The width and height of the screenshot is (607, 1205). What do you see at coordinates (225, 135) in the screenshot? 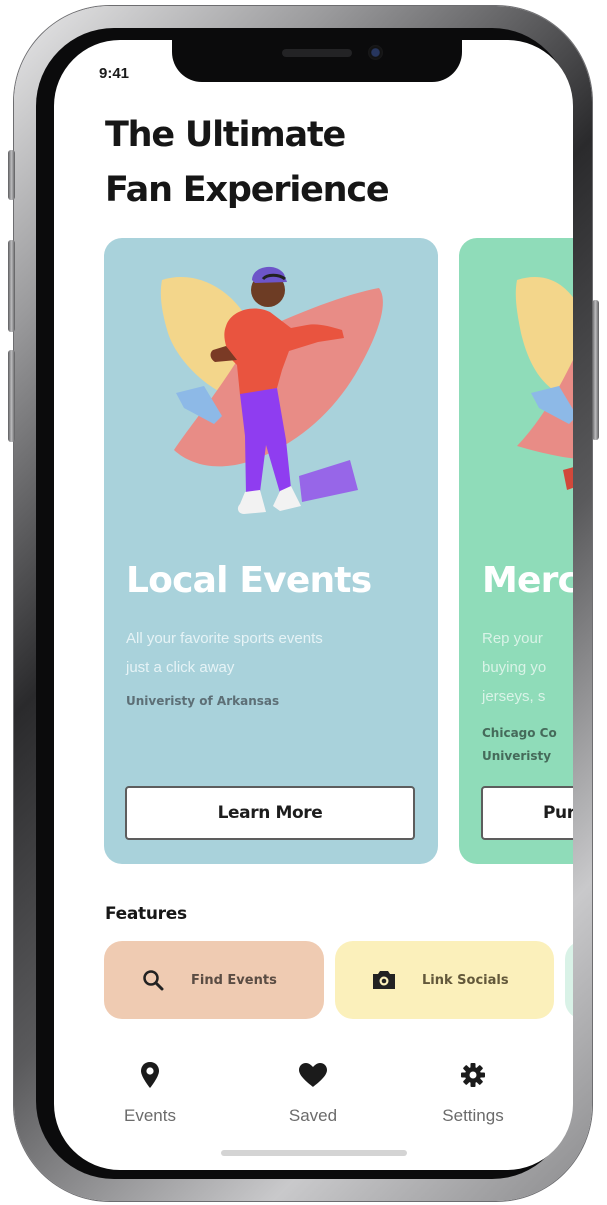
I see `page-title-line-1: The Ultimate` at bounding box center [225, 135].